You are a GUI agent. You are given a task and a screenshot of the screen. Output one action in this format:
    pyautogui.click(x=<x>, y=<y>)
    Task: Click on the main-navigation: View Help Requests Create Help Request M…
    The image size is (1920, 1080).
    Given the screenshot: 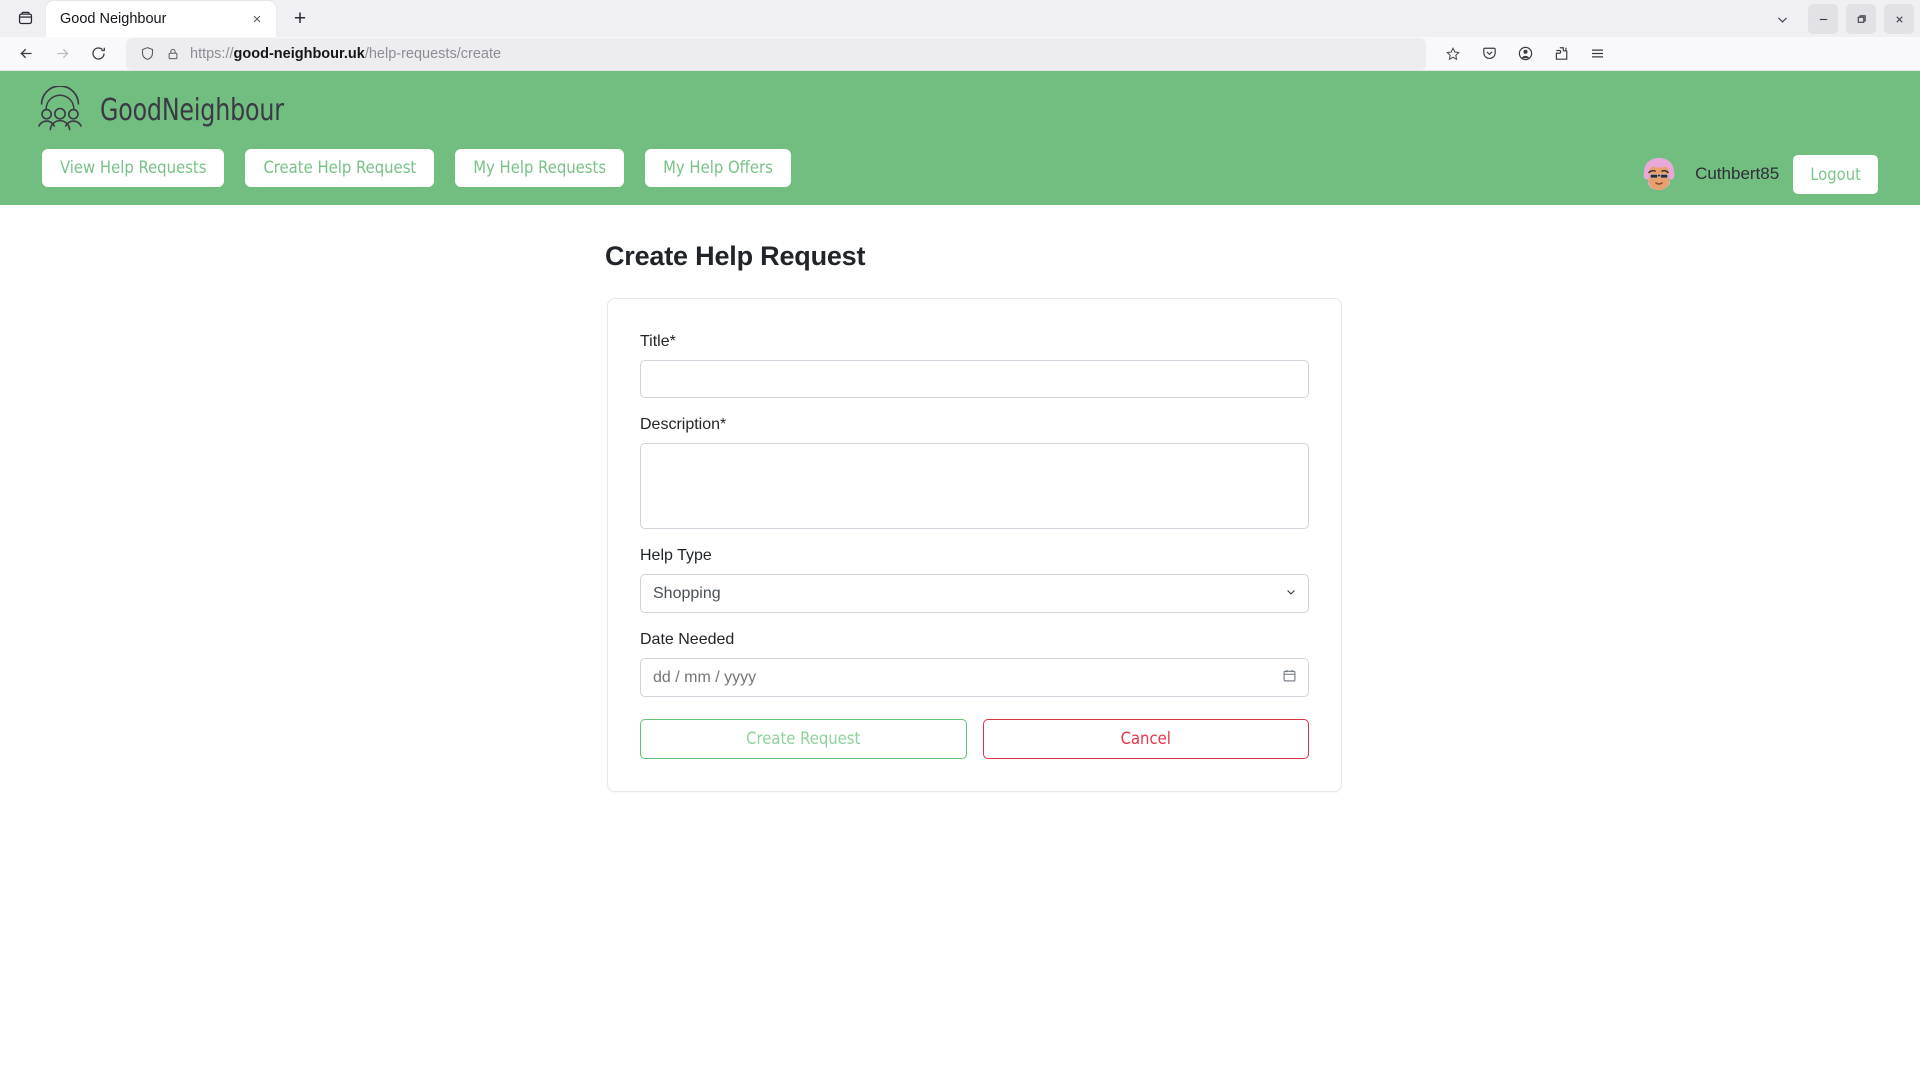 What is the action you would take?
    pyautogui.click(x=960, y=168)
    